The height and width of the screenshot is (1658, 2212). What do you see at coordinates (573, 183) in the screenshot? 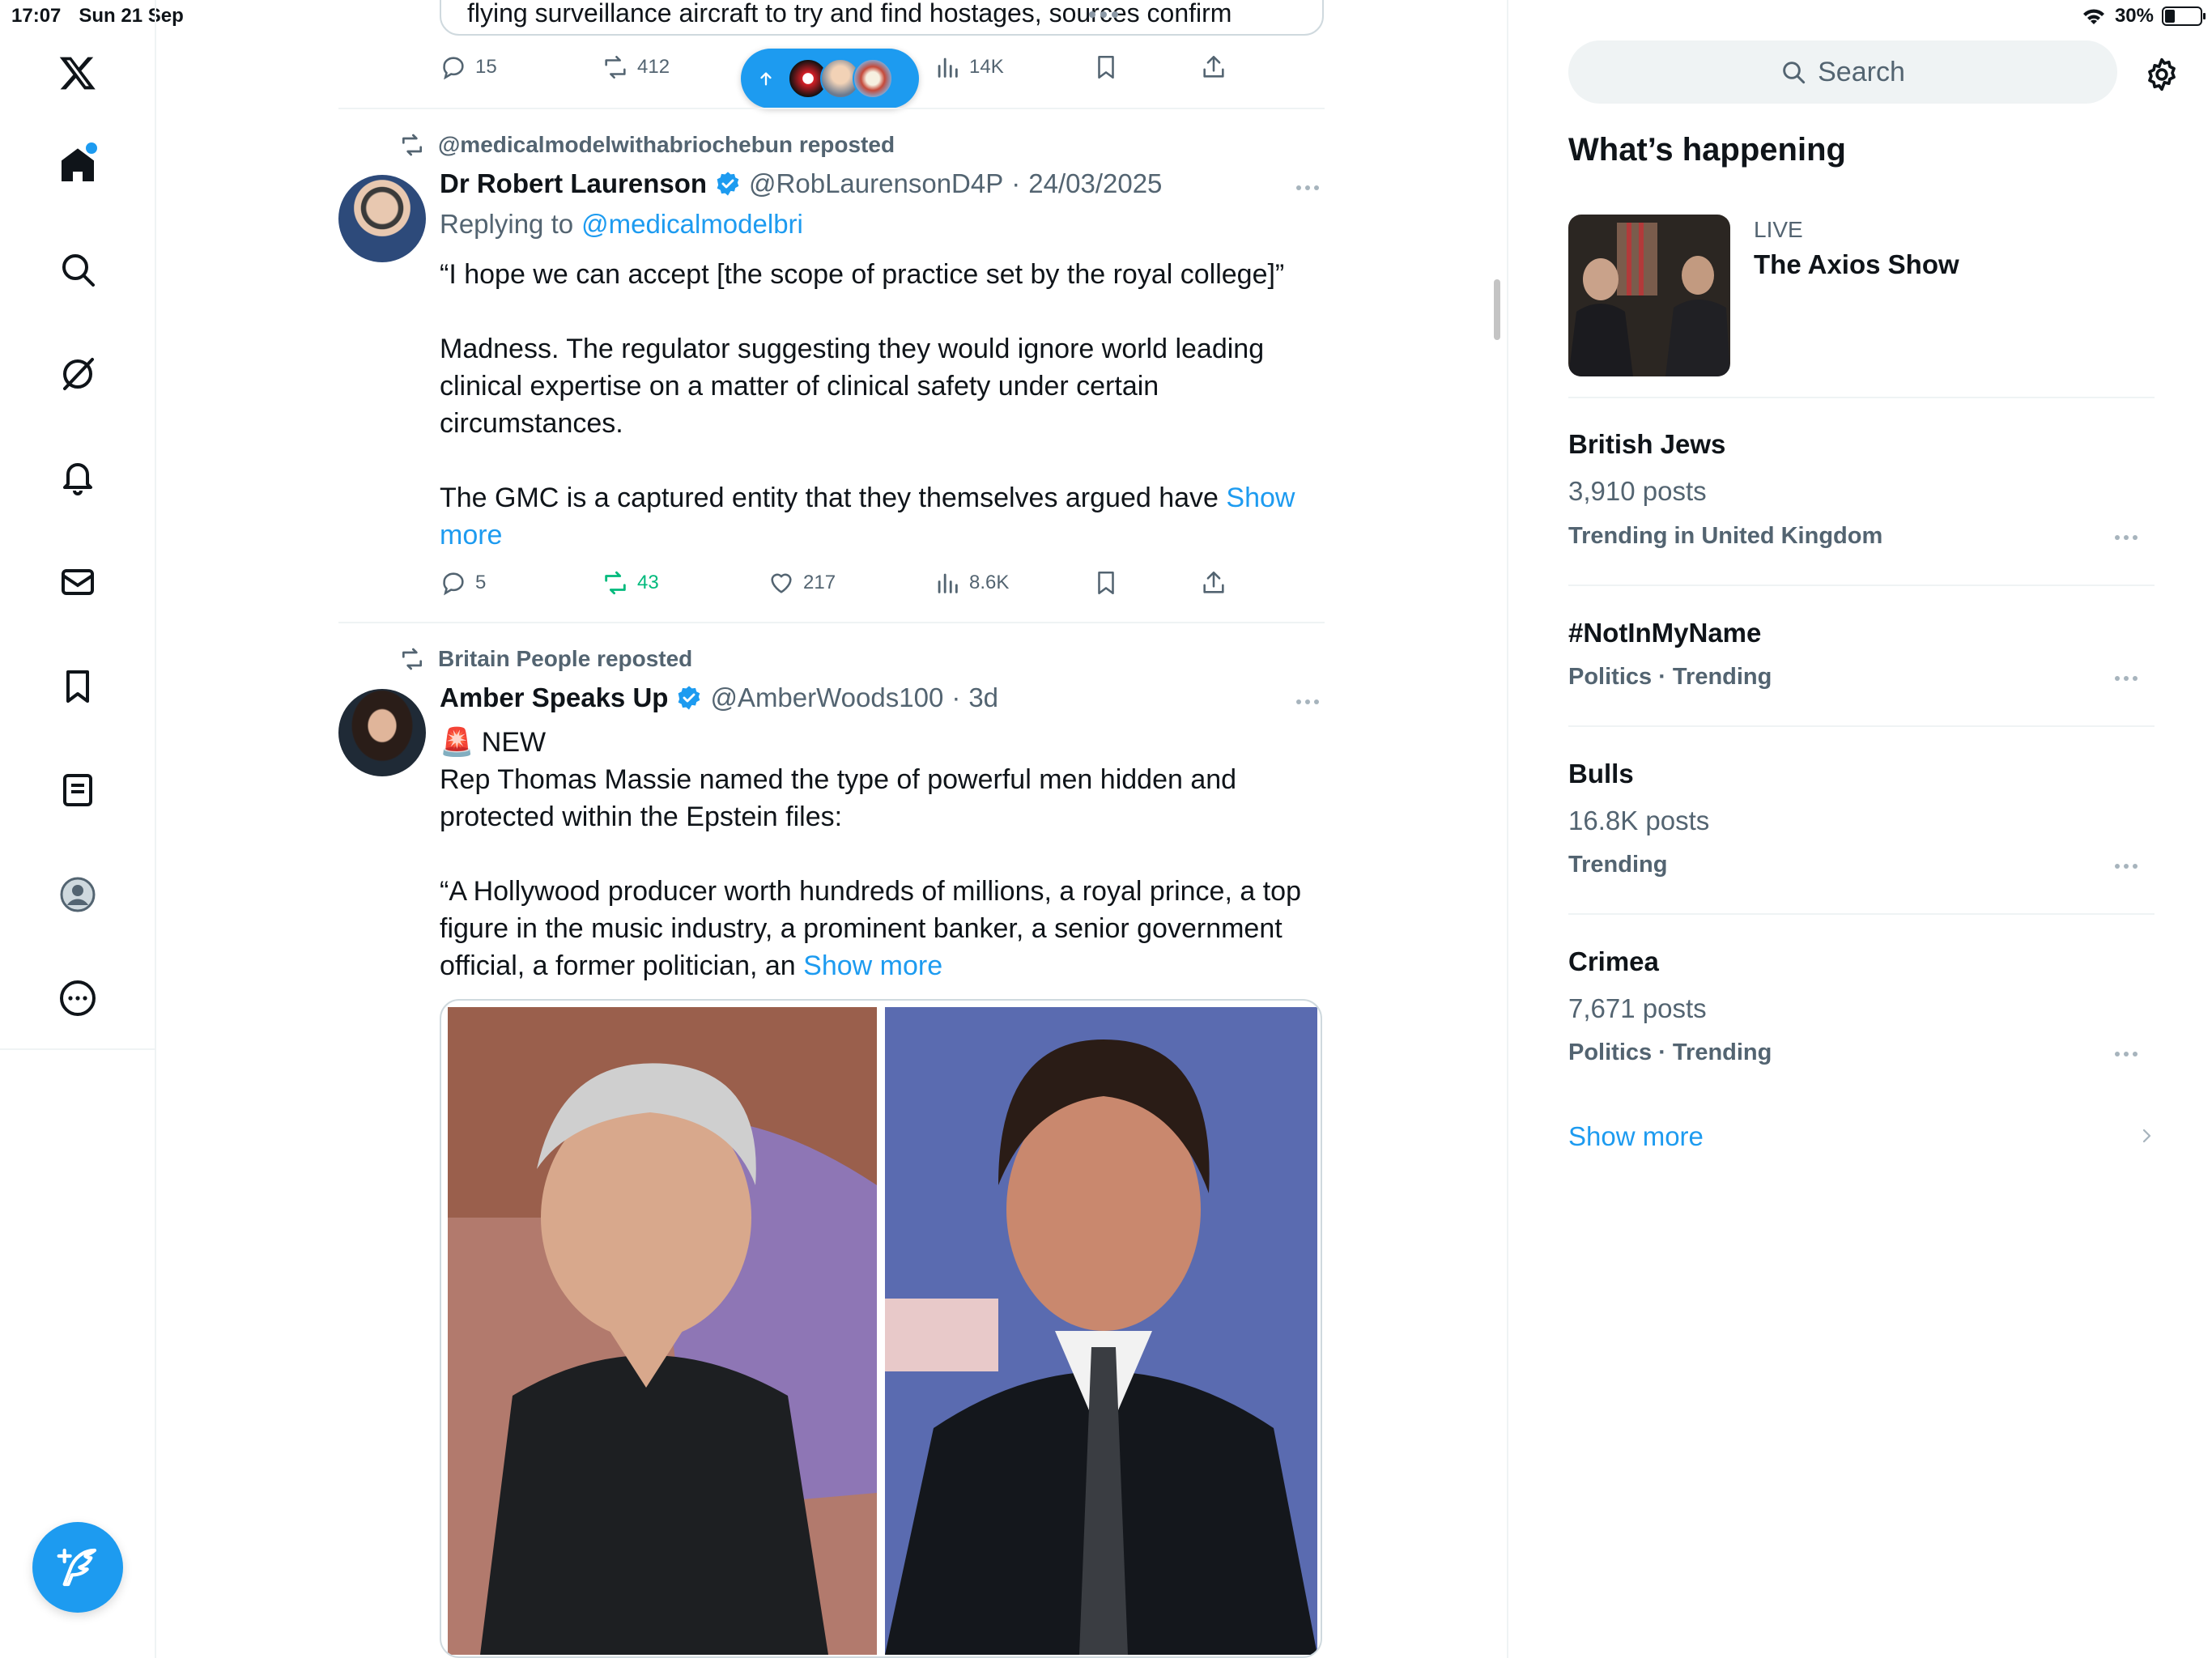
I see `author-name: Dr Robert Laurenson` at bounding box center [573, 183].